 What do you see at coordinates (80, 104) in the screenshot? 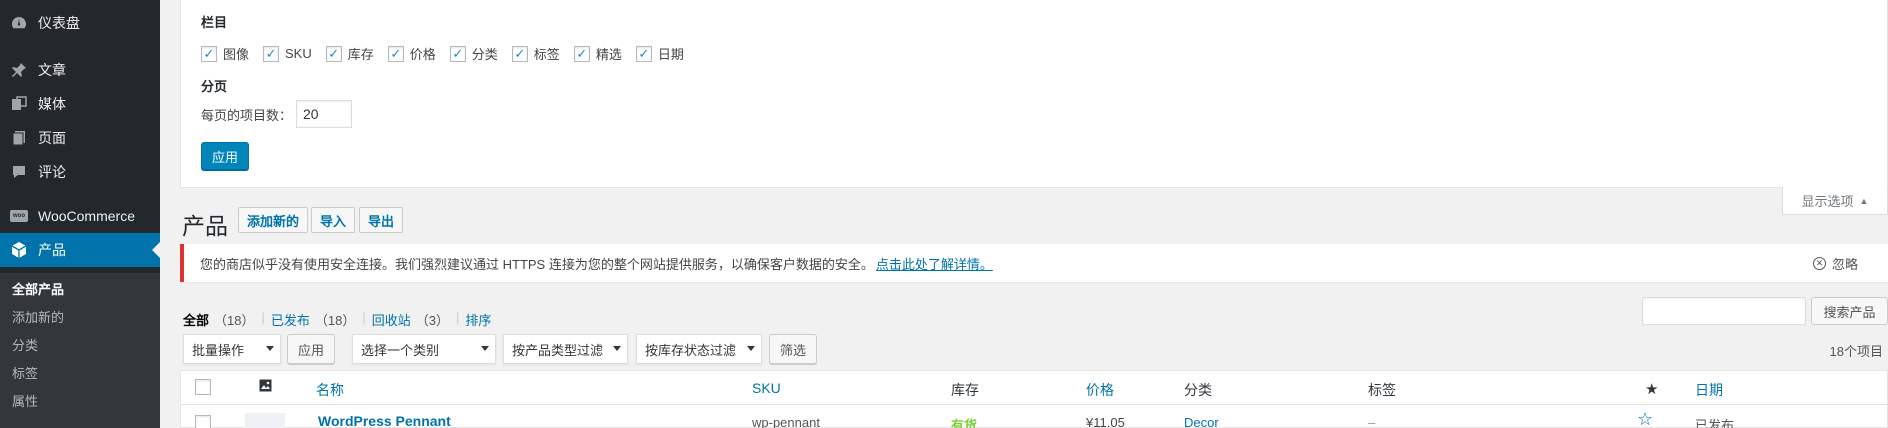
I see `menu-media: 媒体` at bounding box center [80, 104].